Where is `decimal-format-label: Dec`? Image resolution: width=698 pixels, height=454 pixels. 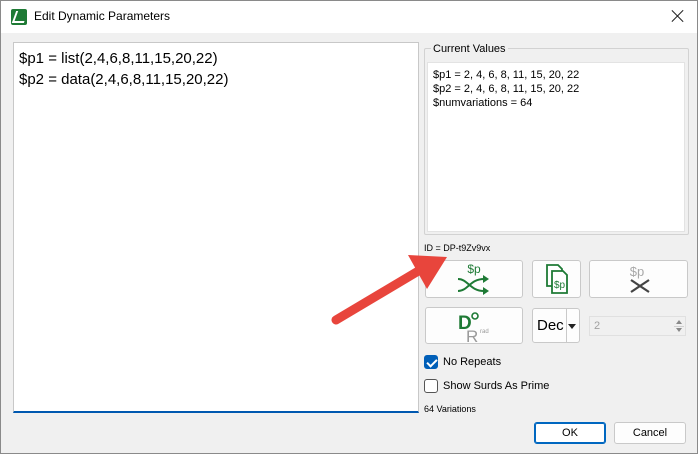 decimal-format-label: Dec is located at coordinates (550, 325).